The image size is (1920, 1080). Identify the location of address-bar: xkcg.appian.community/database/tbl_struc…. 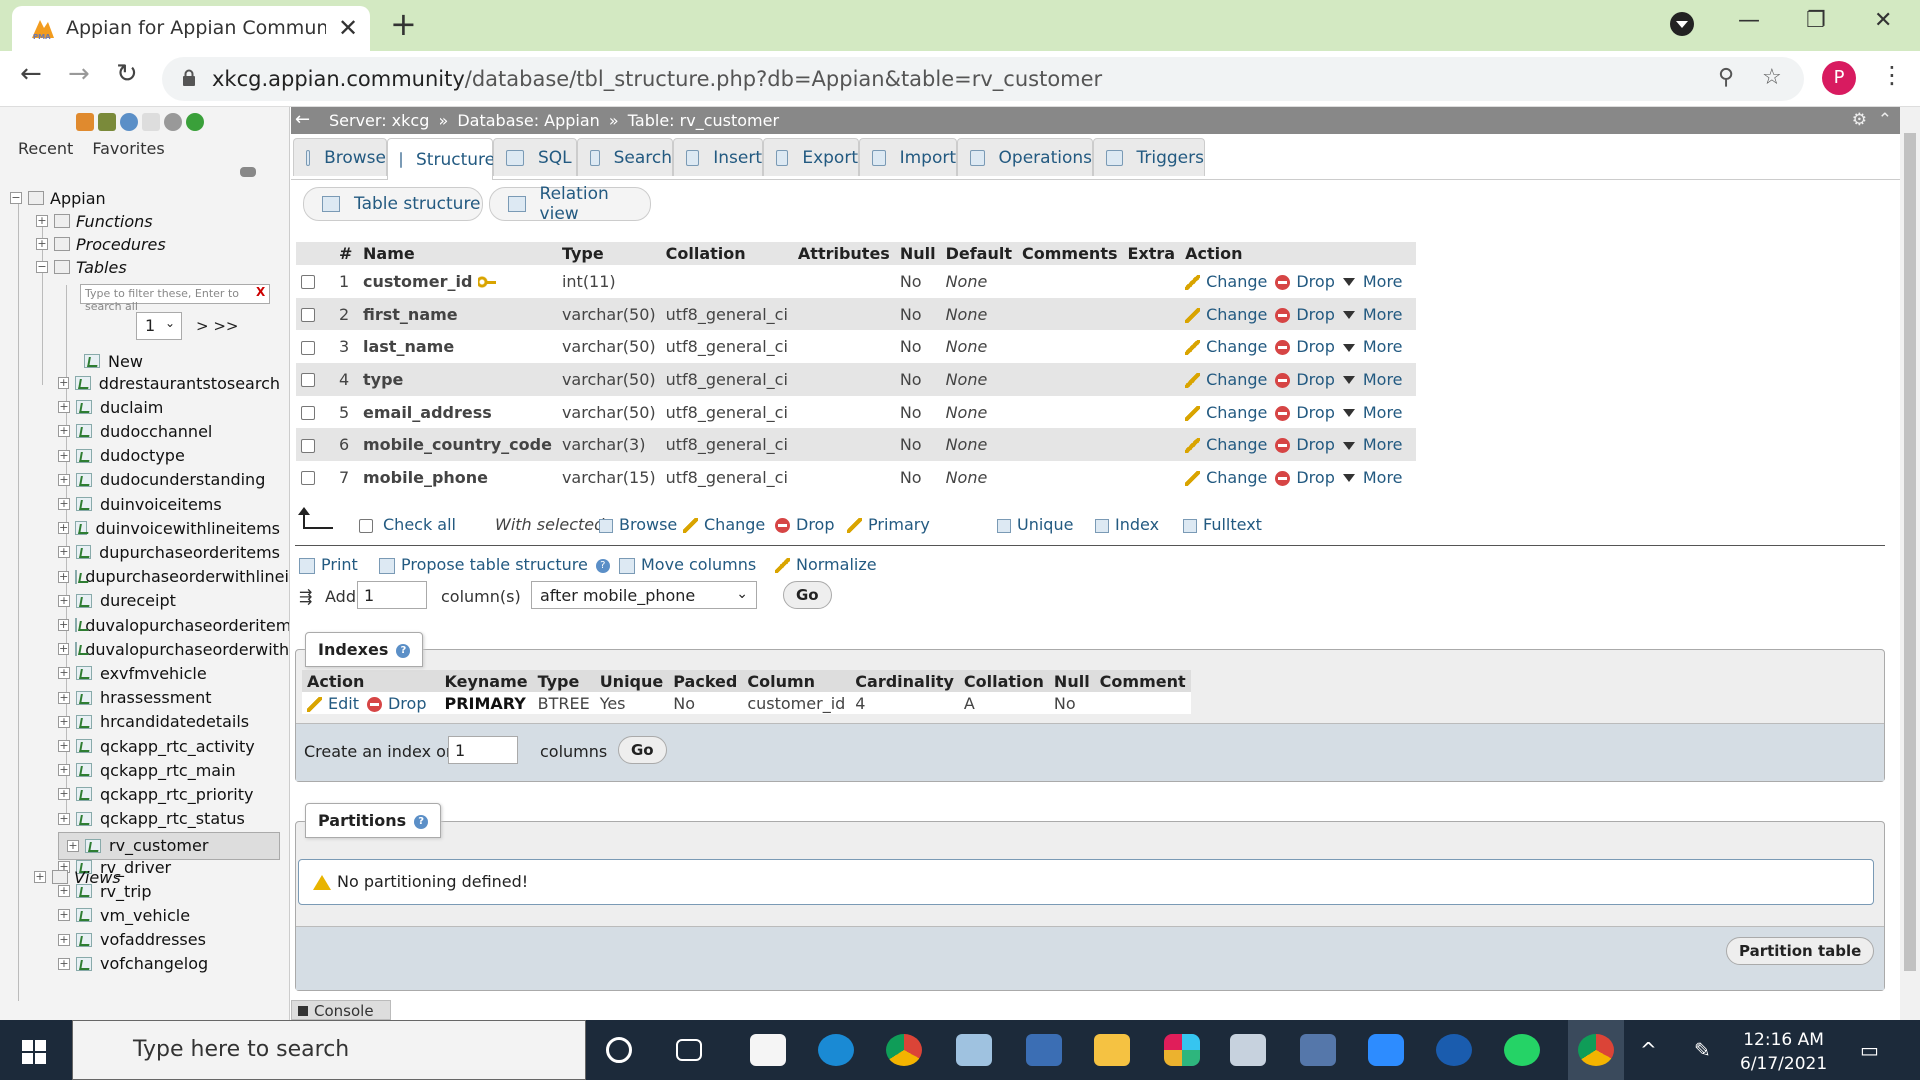
(983, 79).